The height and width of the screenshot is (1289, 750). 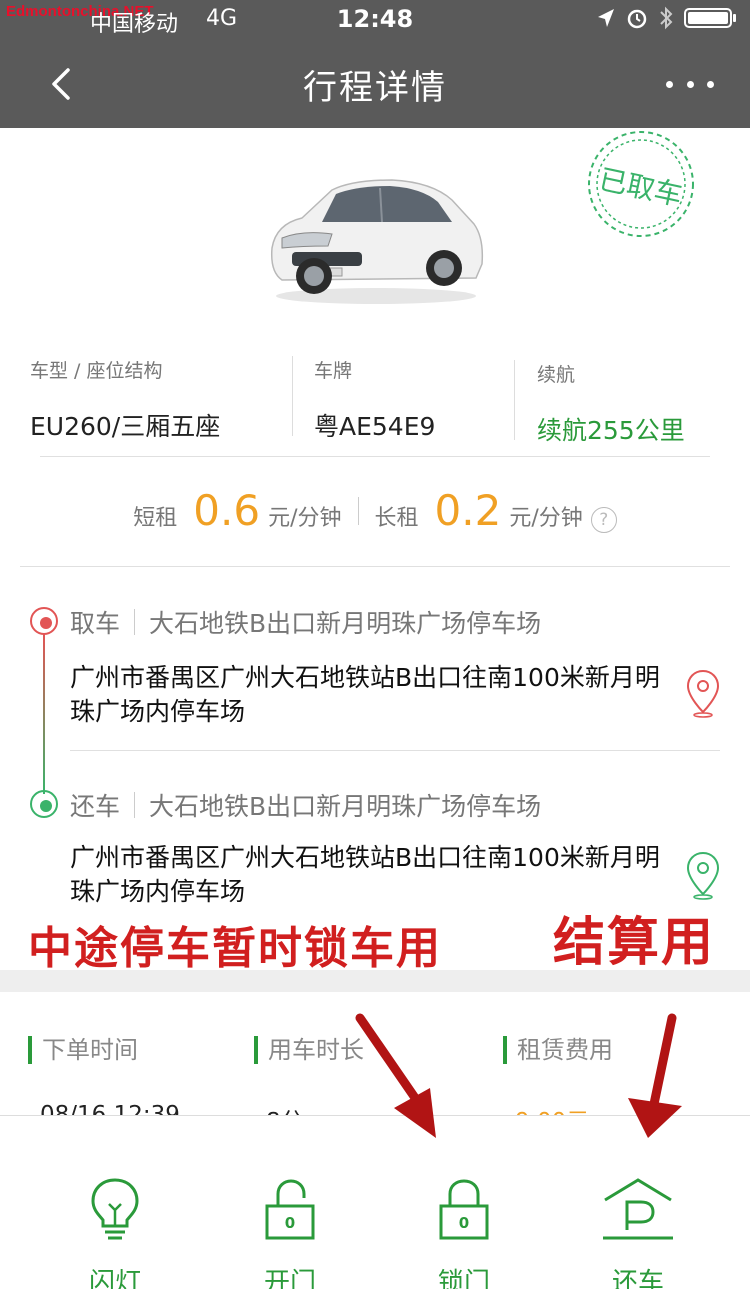 What do you see at coordinates (375, 981) in the screenshot?
I see `section-gap` at bounding box center [375, 981].